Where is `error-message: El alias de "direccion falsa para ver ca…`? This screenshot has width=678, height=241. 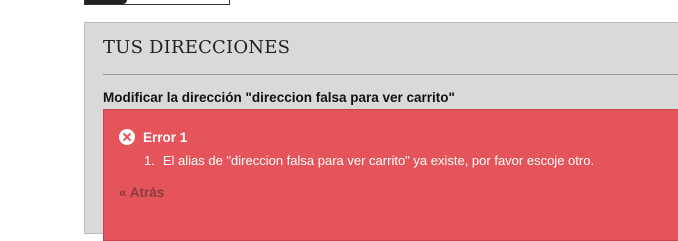
error-message: El alias de "direccion falsa para ver ca… is located at coordinates (378, 160).